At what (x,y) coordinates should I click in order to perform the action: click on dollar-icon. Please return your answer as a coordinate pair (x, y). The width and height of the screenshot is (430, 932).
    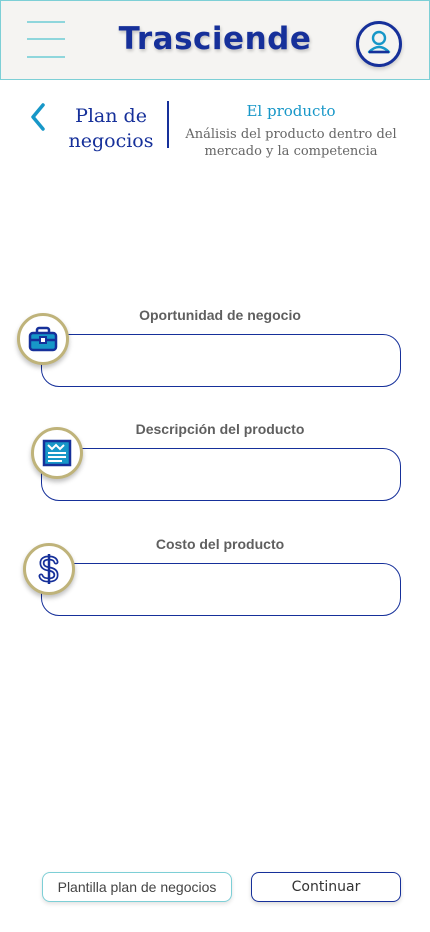
    Looking at the image, I should click on (49, 569).